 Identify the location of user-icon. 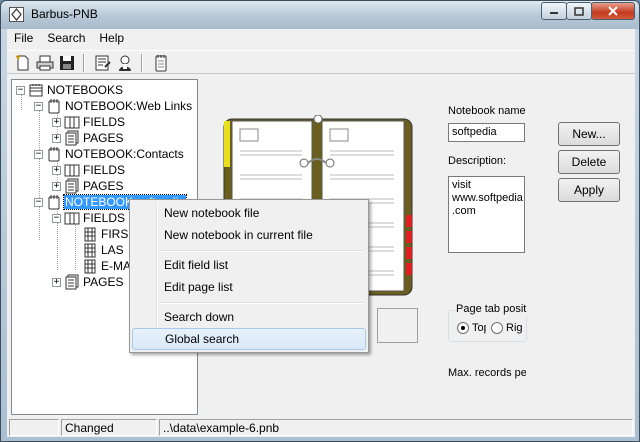
(125, 63).